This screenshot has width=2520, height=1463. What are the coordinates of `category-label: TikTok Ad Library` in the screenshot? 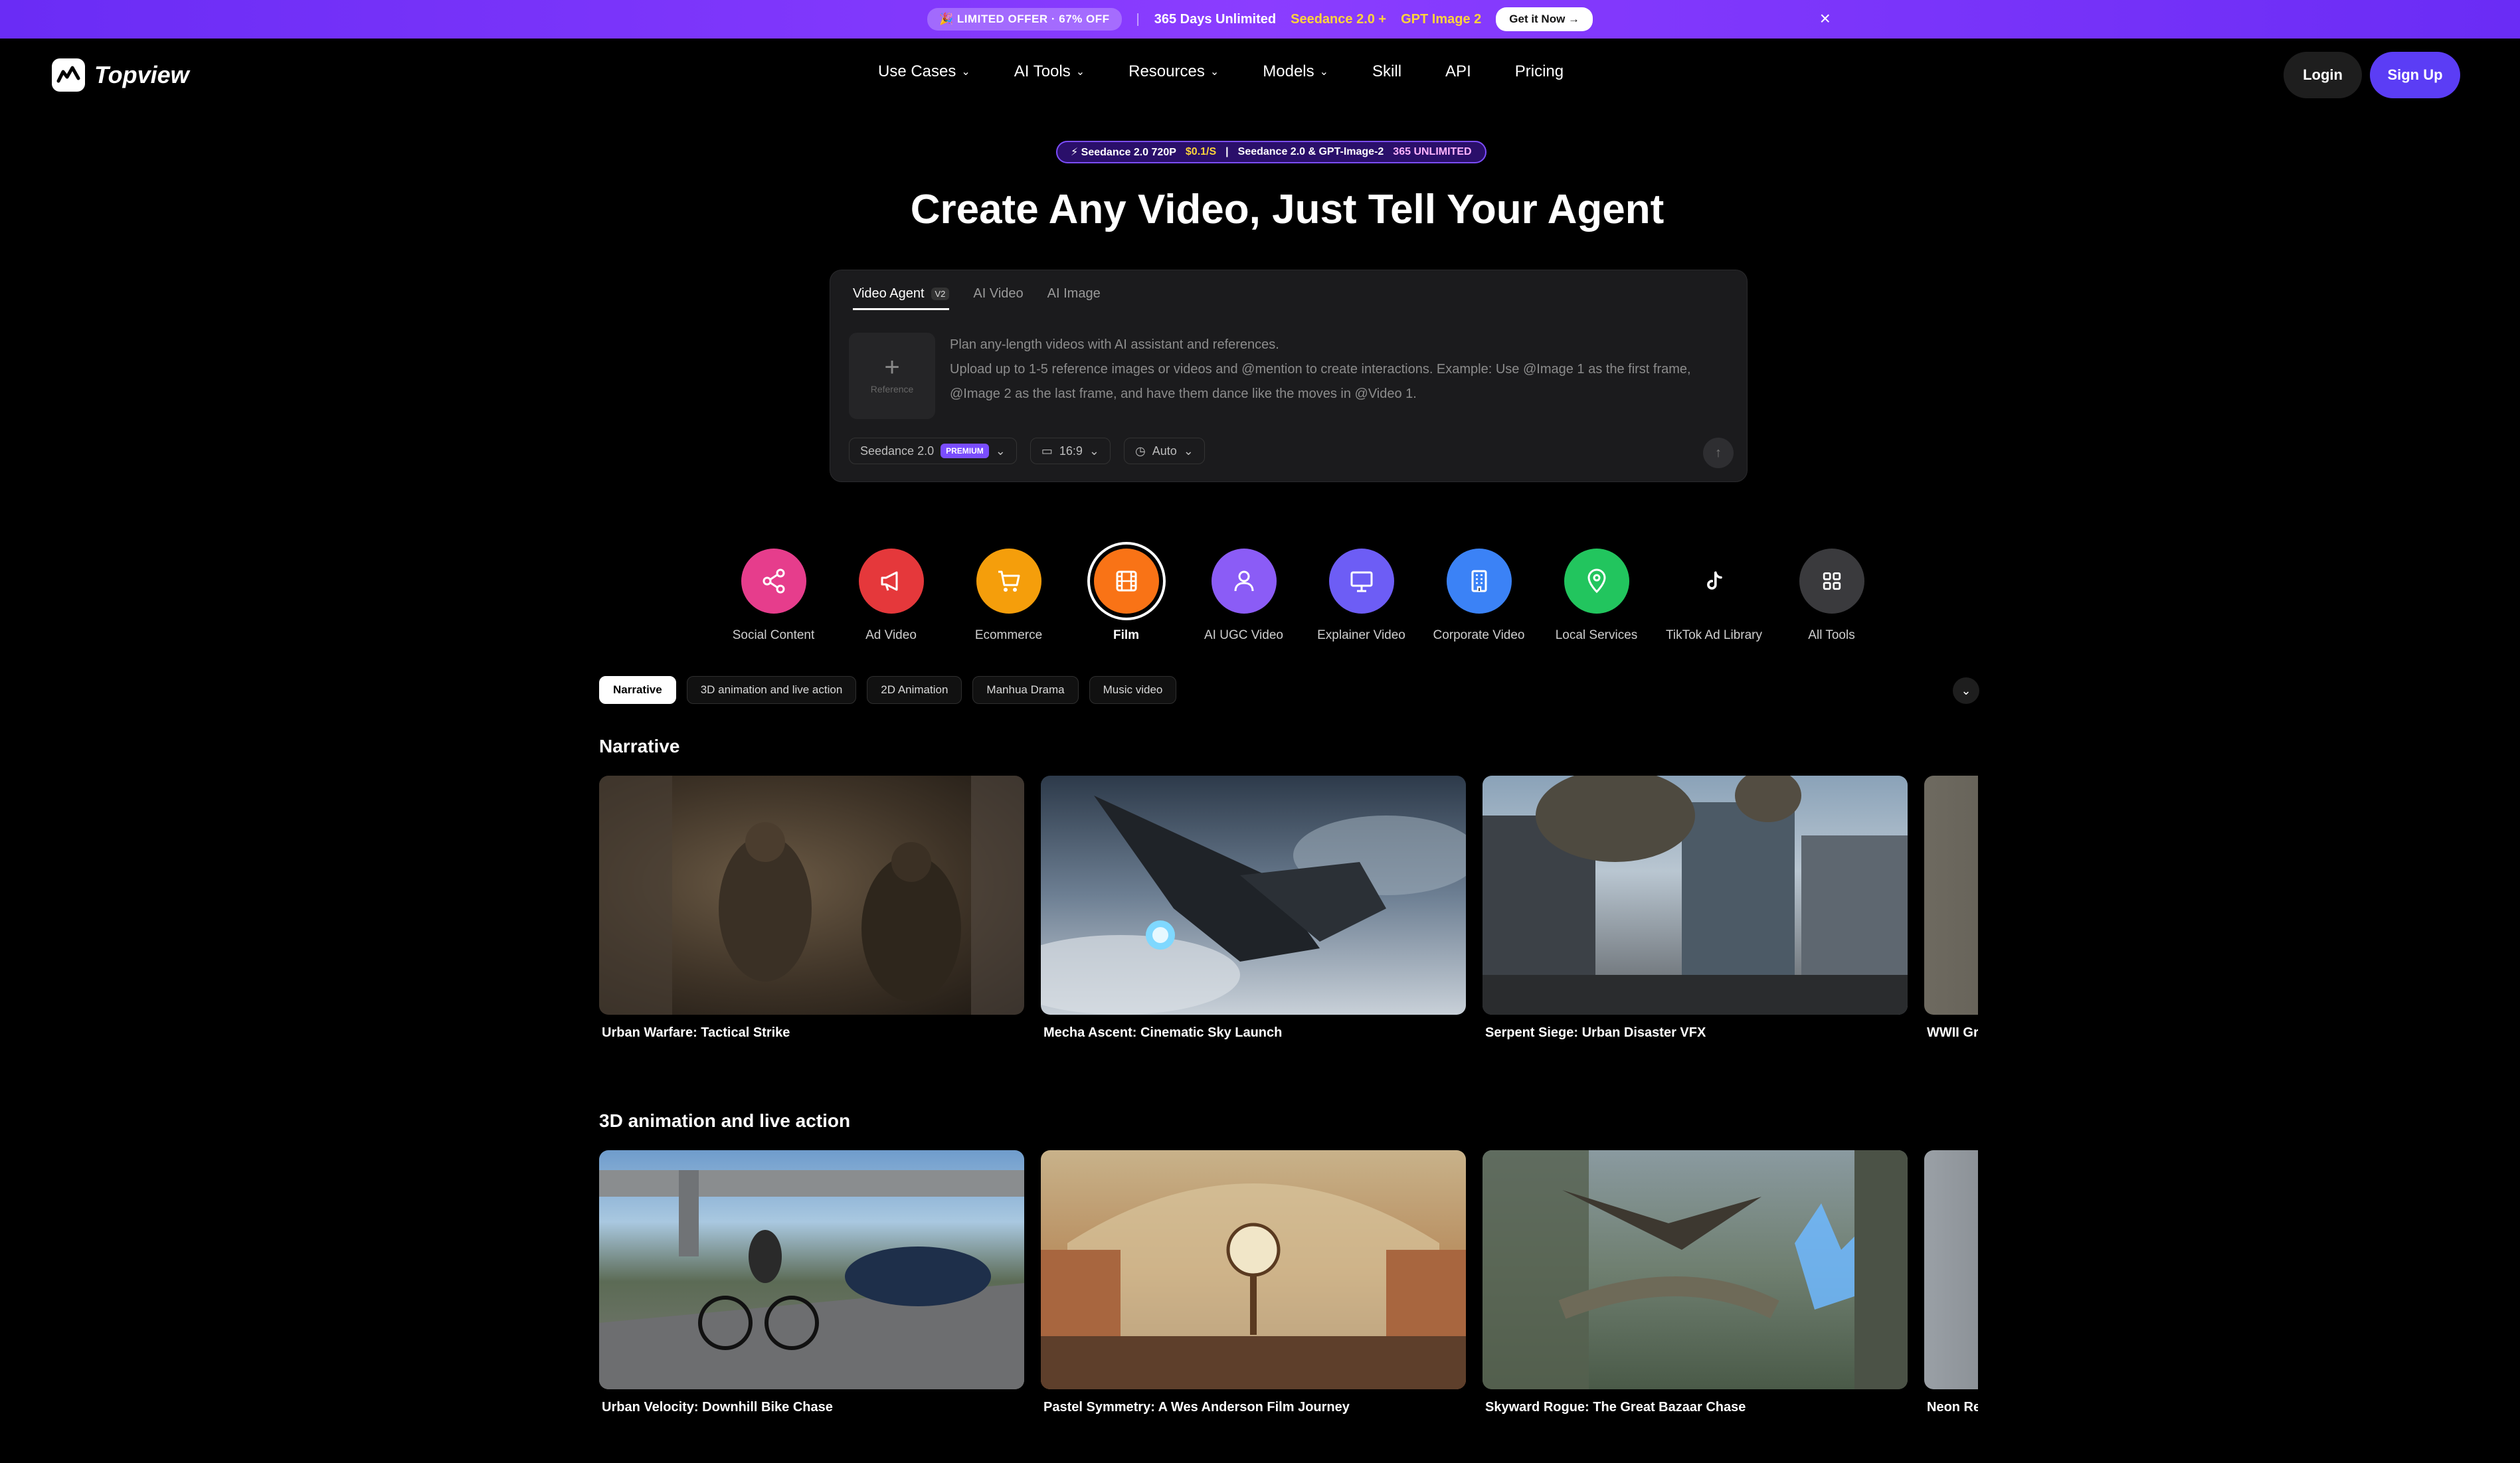 It's located at (1713, 635).